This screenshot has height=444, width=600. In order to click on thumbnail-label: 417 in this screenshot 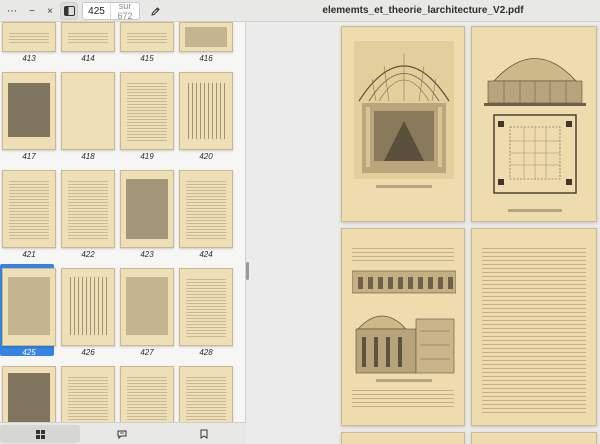, I will do `click(29, 156)`.